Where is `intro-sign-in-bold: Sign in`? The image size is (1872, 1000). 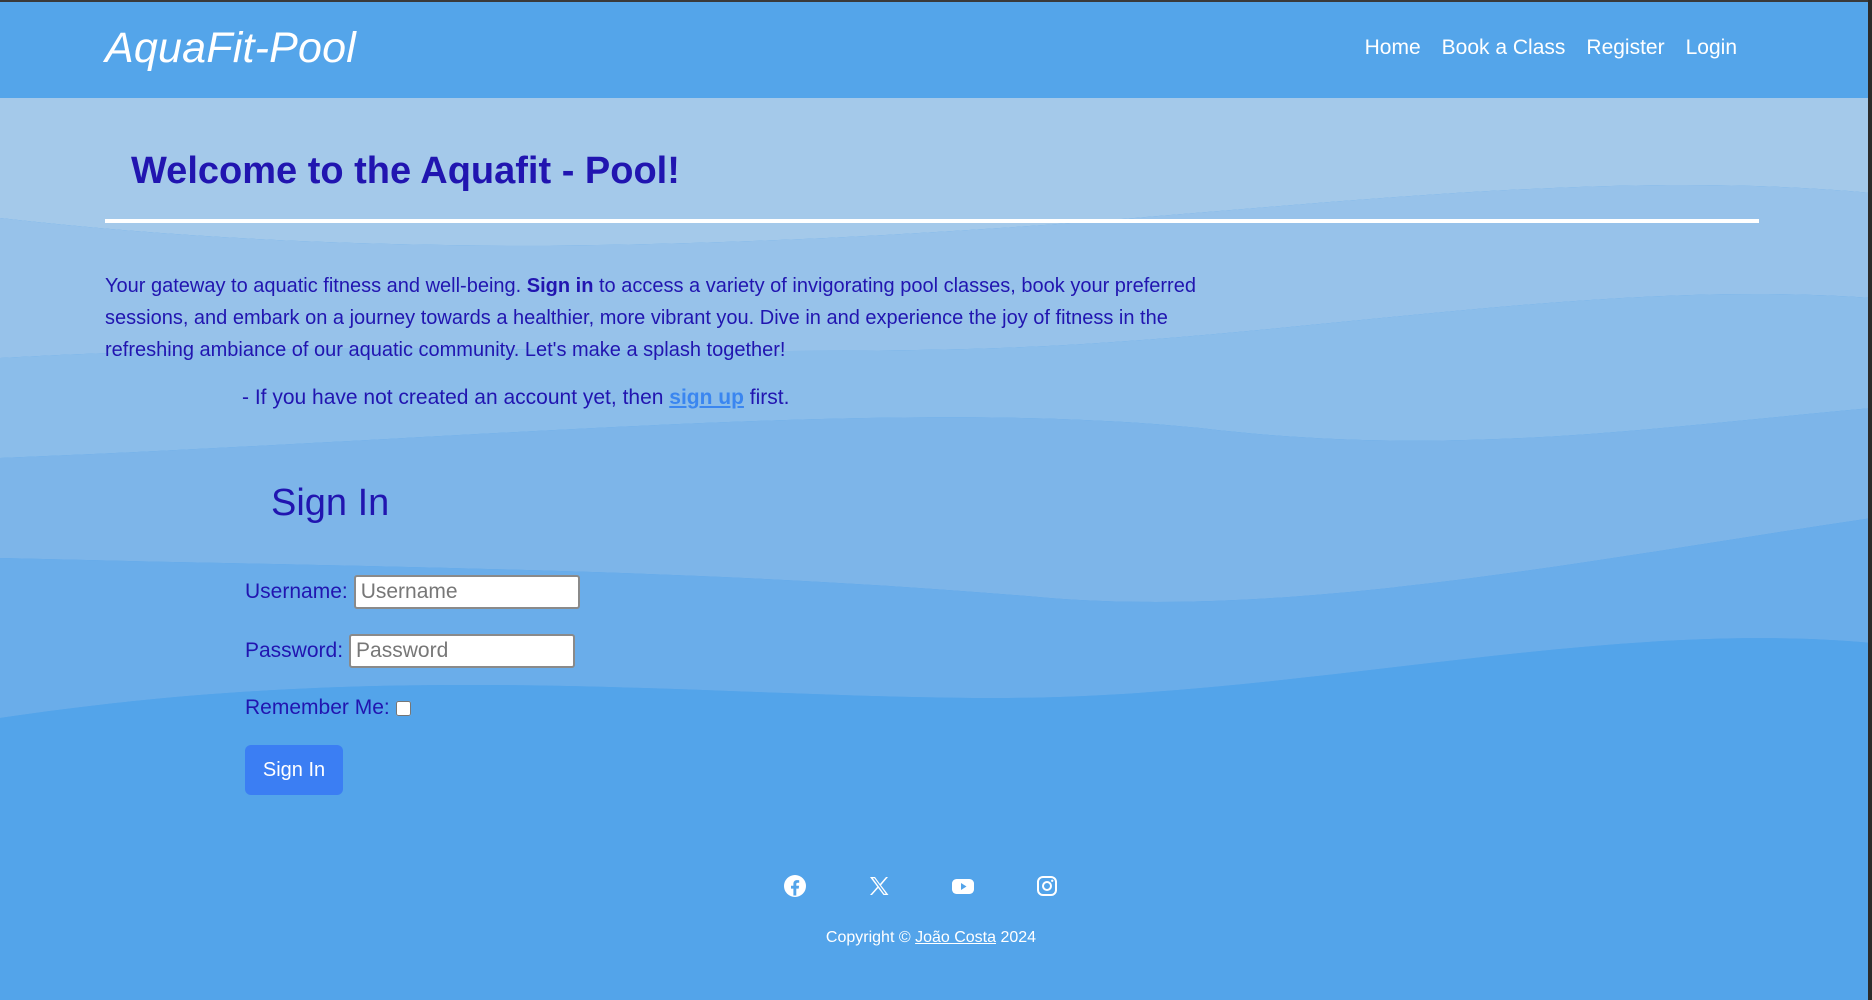
intro-sign-in-bold: Sign in is located at coordinates (560, 286).